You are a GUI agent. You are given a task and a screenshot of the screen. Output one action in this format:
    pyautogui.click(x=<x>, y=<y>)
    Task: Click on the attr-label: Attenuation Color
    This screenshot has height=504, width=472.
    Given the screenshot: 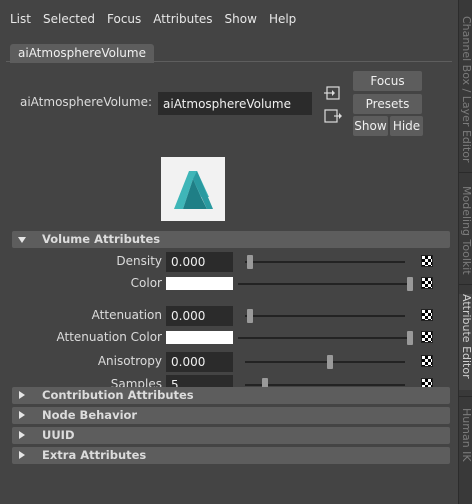 What is the action you would take?
    pyautogui.click(x=109, y=337)
    